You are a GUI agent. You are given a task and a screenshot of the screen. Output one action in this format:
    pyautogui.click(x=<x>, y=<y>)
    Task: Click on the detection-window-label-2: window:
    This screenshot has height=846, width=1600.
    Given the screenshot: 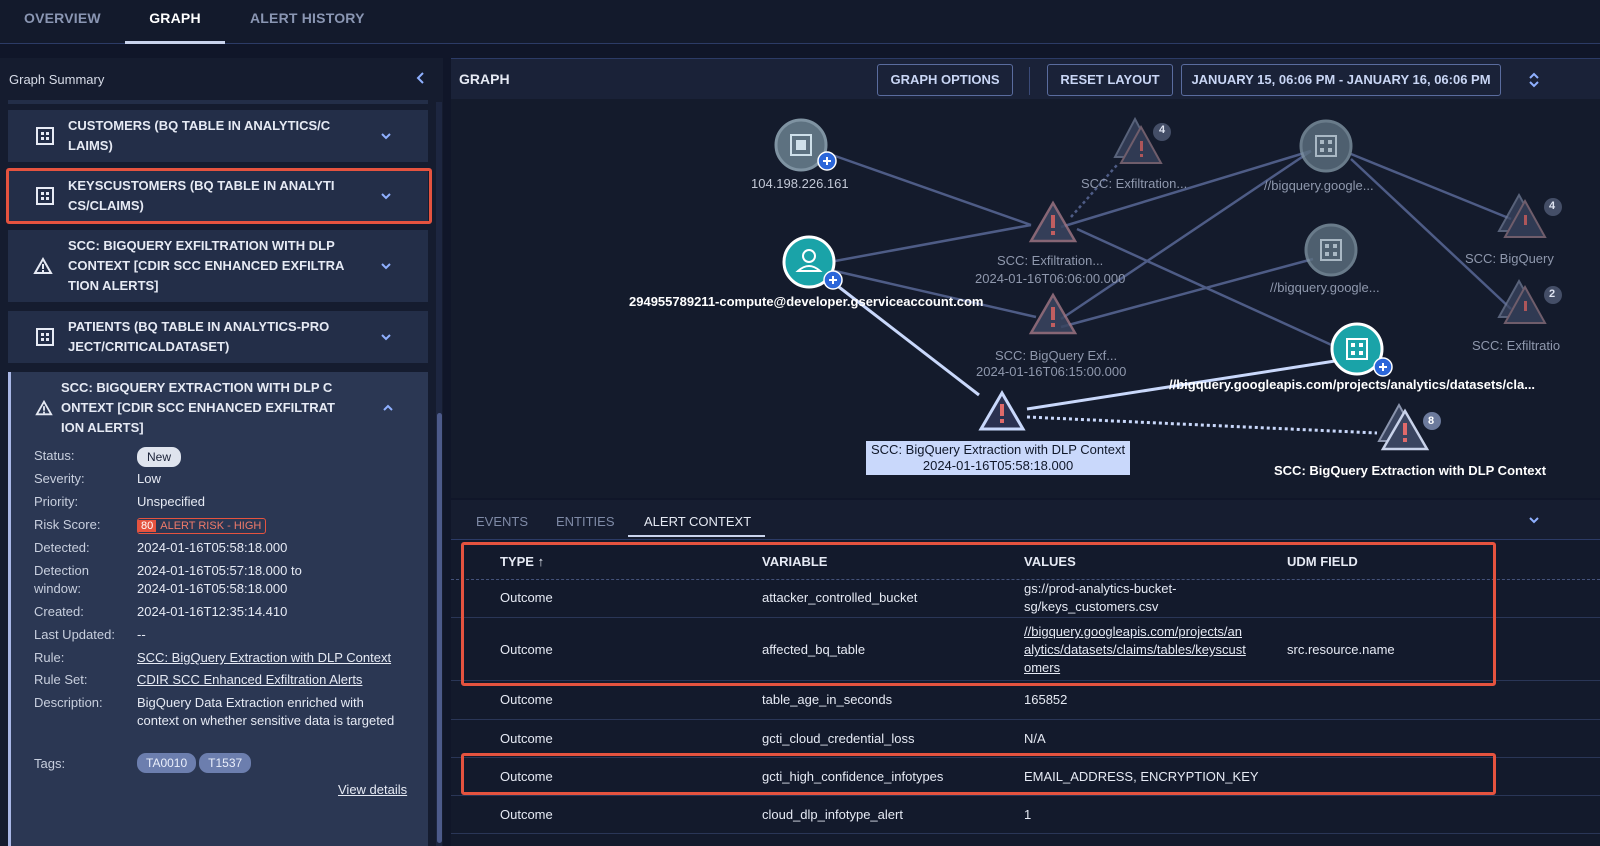 What is the action you would take?
    pyautogui.click(x=57, y=588)
    